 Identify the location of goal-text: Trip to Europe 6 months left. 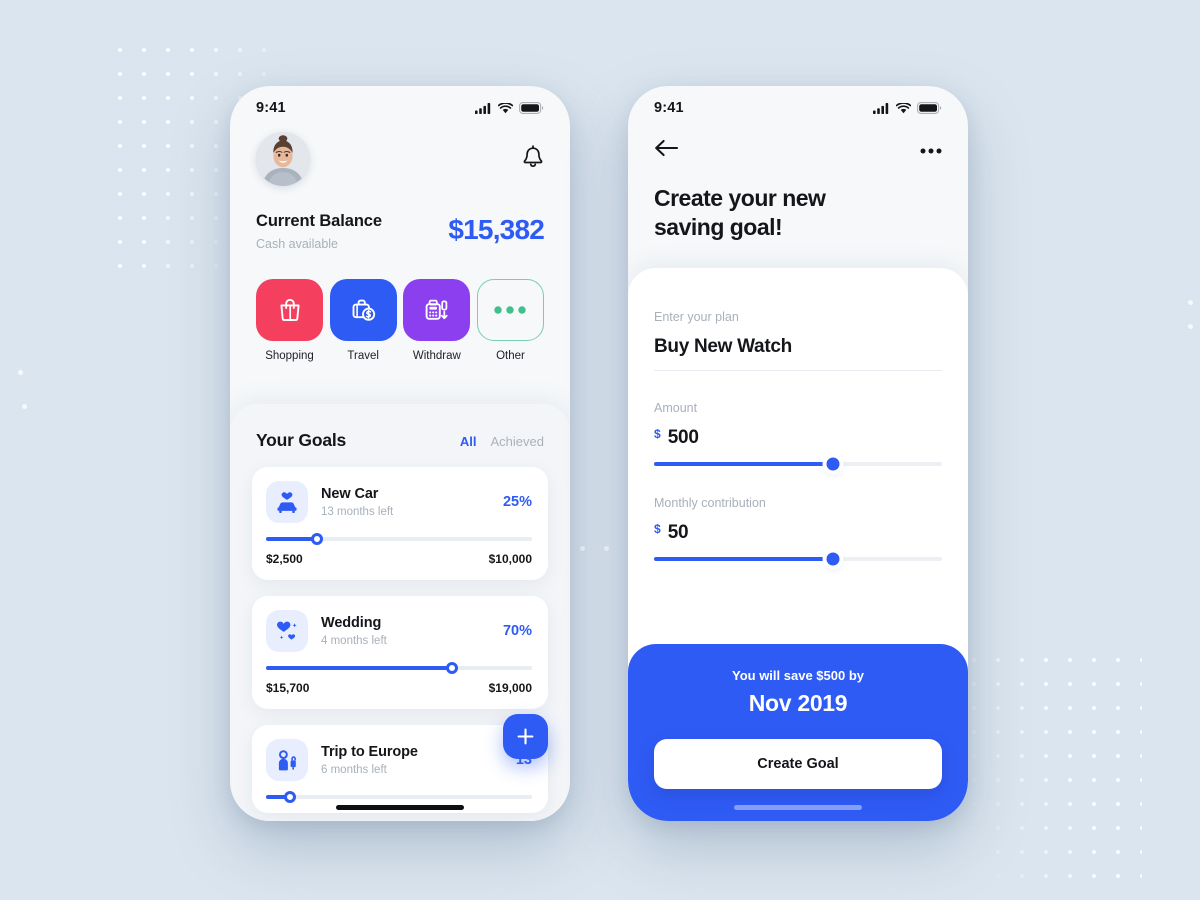
(418, 760).